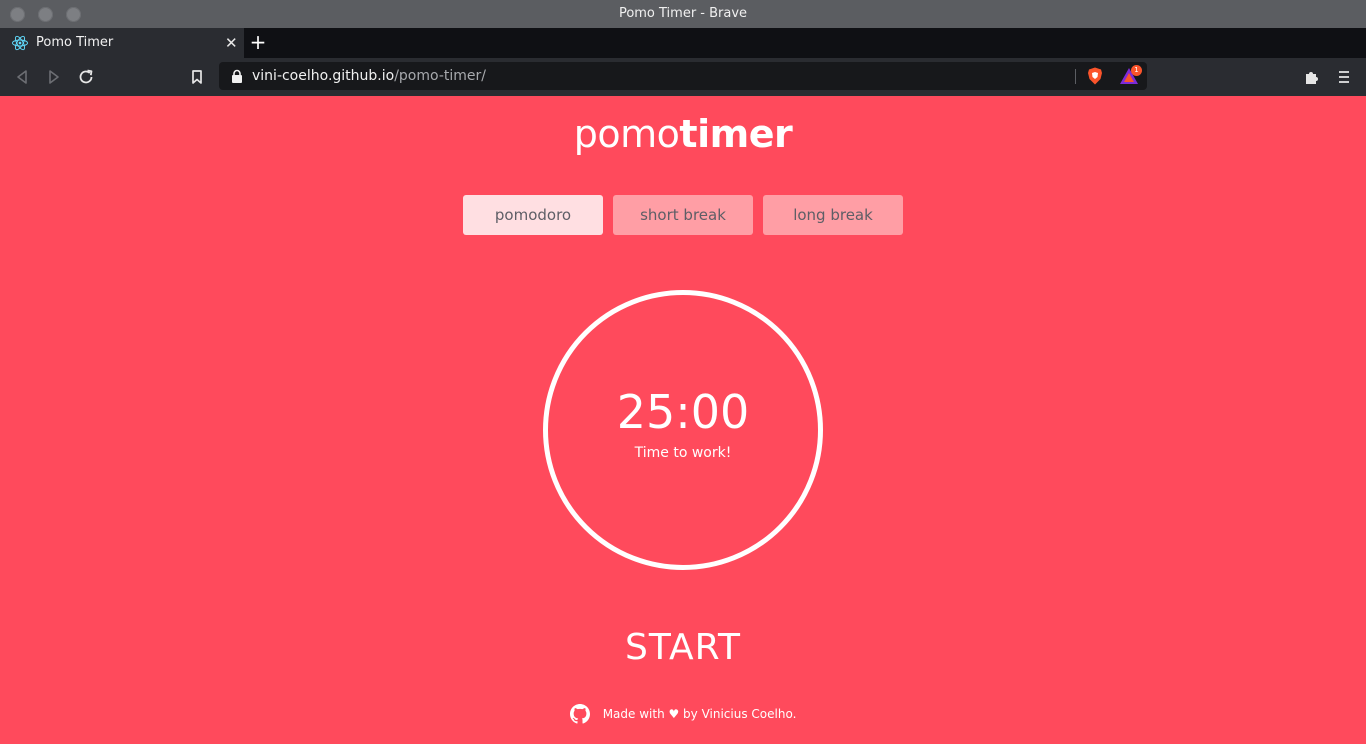 Image resolution: width=1366 pixels, height=744 pixels. I want to click on short-break-mode-button: short break, so click(683, 215).